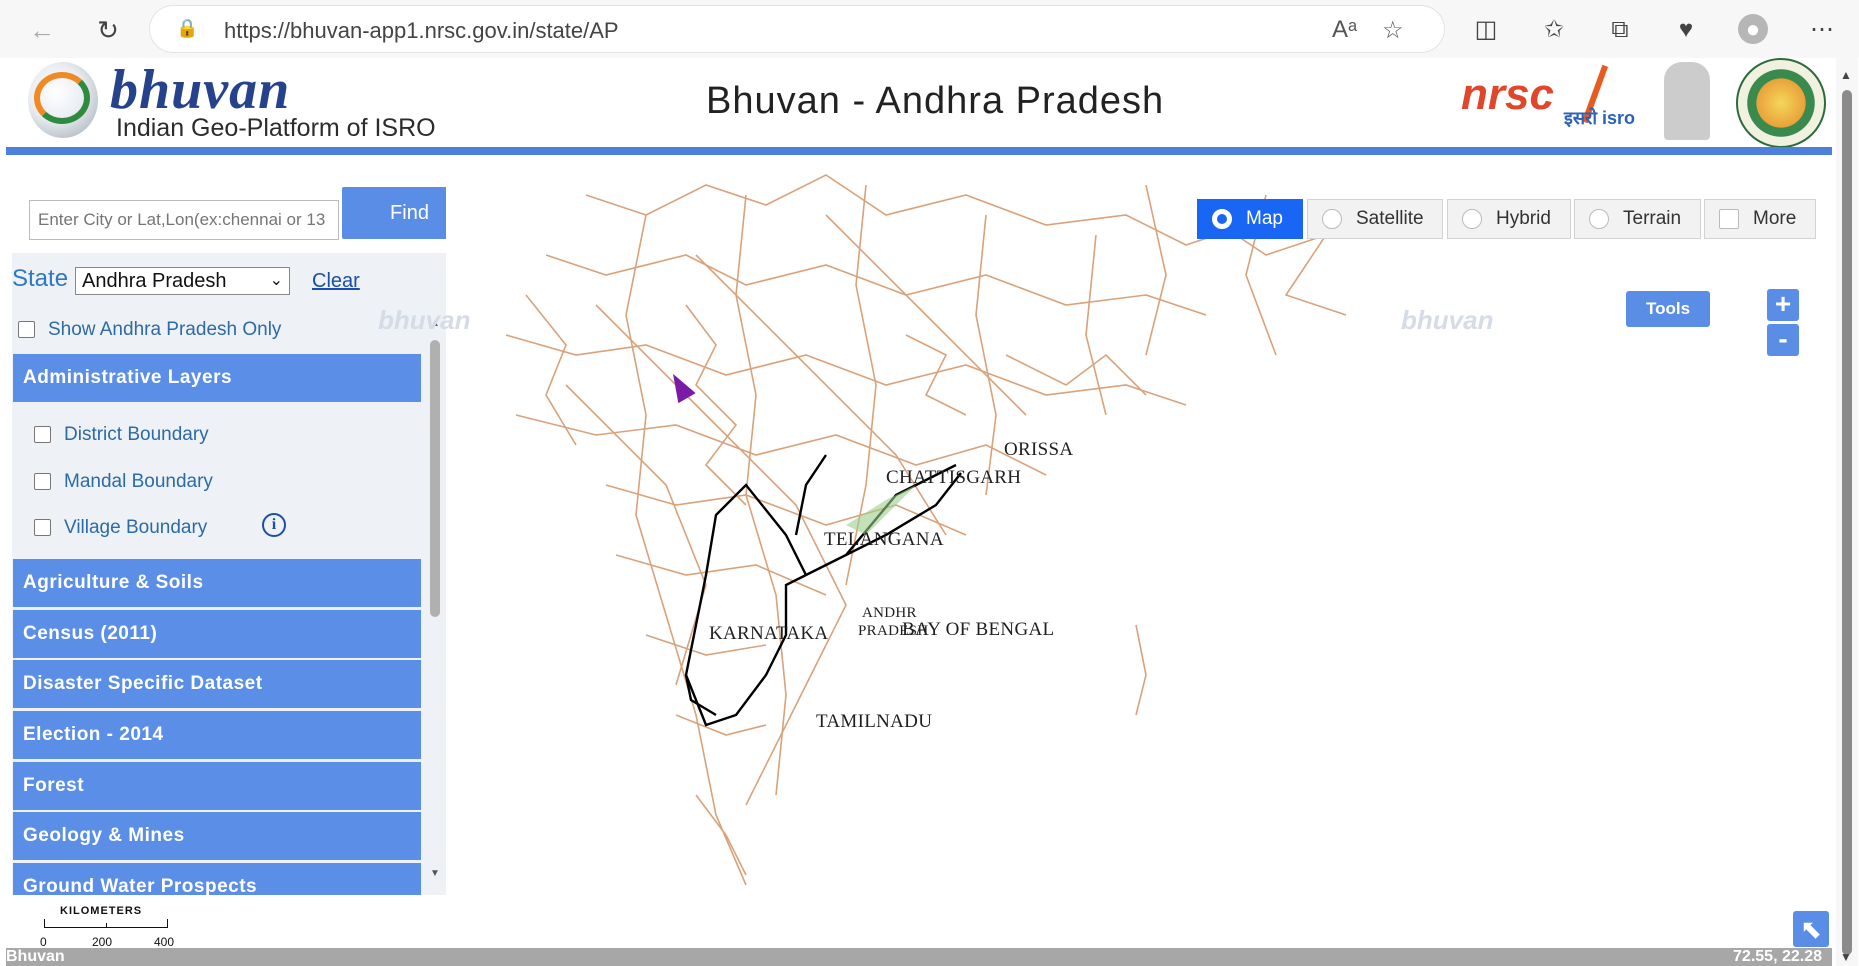 Image resolution: width=1859 pixels, height=966 pixels. Describe the element at coordinates (1686, 30) in the screenshot. I see `performance-icon: ♥` at that location.